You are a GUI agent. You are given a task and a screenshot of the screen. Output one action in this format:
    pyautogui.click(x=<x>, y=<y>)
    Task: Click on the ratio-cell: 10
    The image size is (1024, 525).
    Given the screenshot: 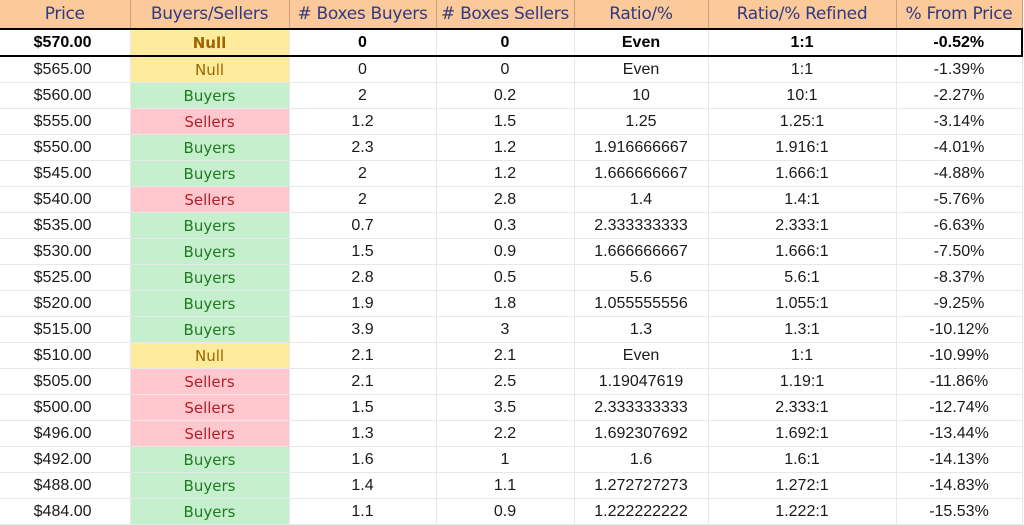 What is the action you would take?
    pyautogui.click(x=641, y=95)
    